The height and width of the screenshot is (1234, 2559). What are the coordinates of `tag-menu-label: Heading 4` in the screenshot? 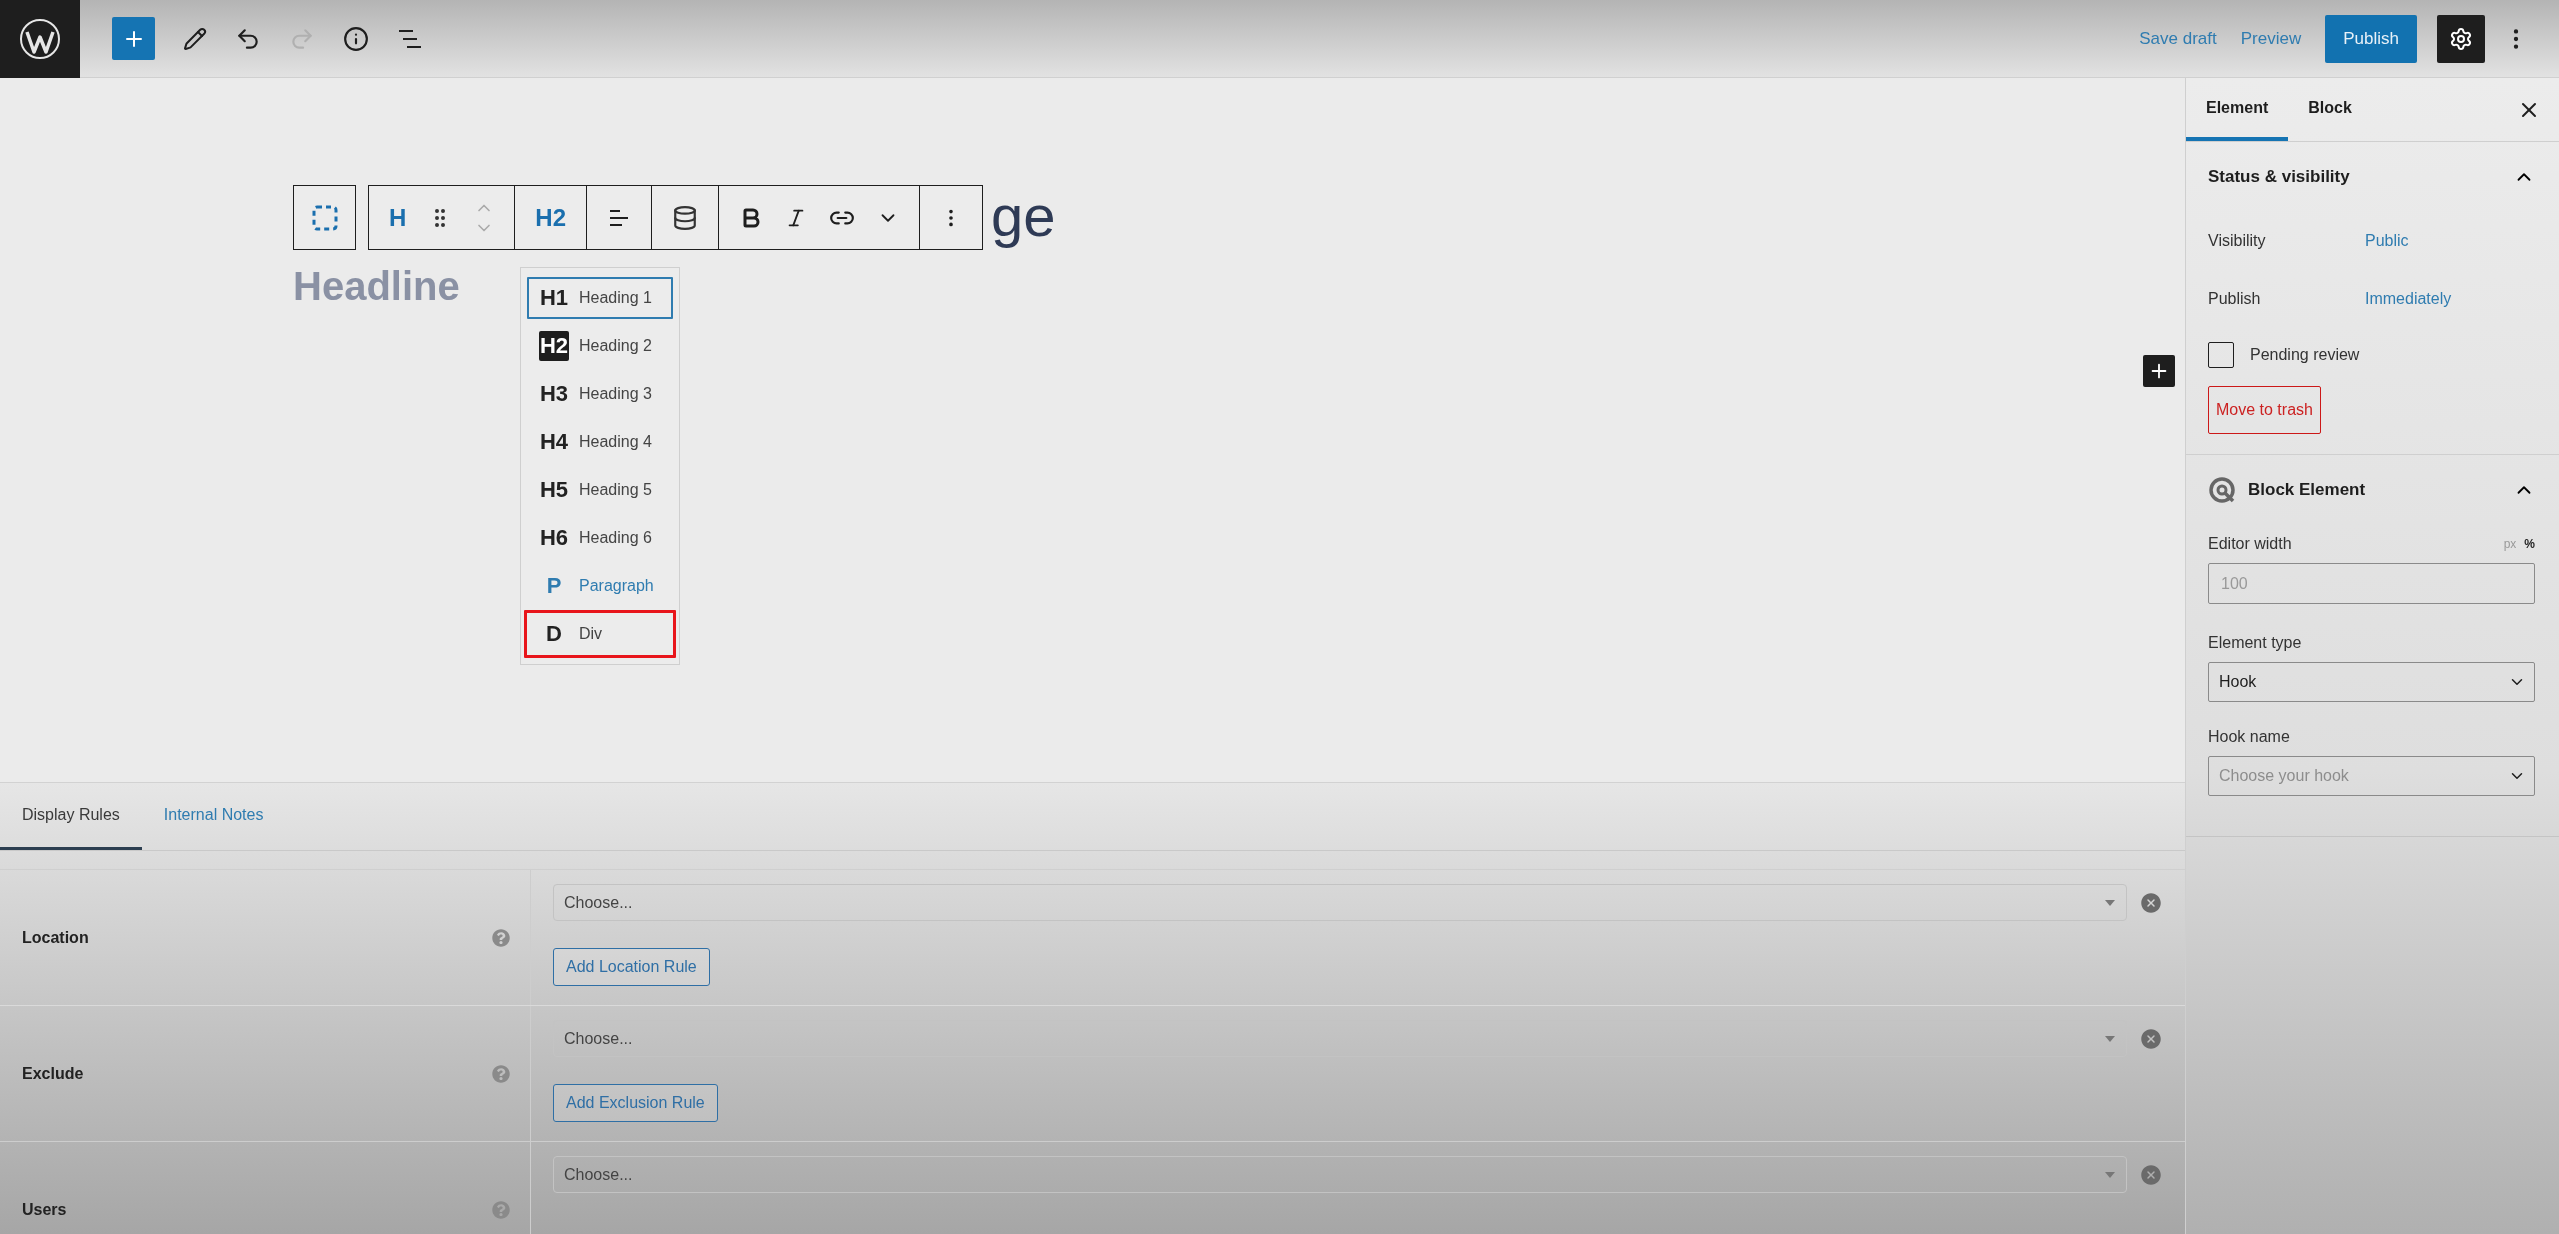 It's located at (615, 442).